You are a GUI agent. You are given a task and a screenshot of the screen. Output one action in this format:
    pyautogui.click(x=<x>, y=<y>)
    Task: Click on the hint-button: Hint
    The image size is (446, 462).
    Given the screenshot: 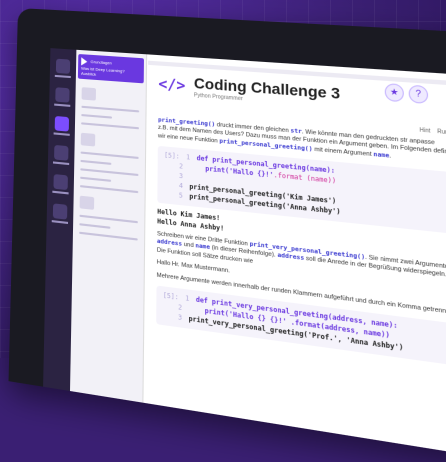 What is the action you would take?
    pyautogui.click(x=424, y=131)
    